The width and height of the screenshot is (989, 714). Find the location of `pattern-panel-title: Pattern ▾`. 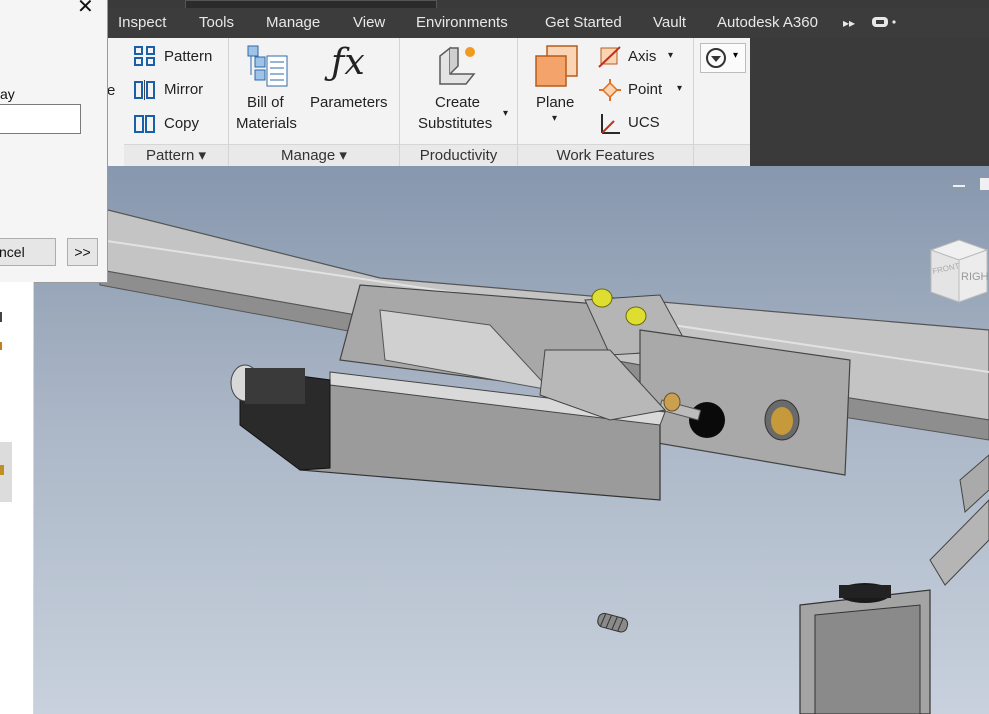

pattern-panel-title: Pattern ▾ is located at coordinates (176, 155).